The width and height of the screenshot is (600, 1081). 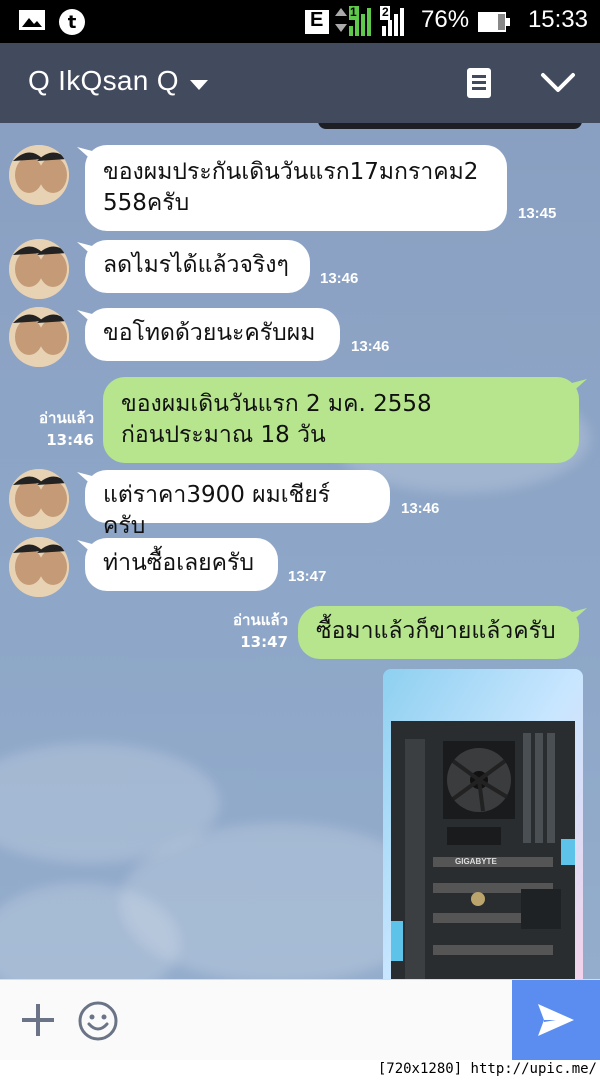 I want to click on plus-icon, so click(x=38, y=1022).